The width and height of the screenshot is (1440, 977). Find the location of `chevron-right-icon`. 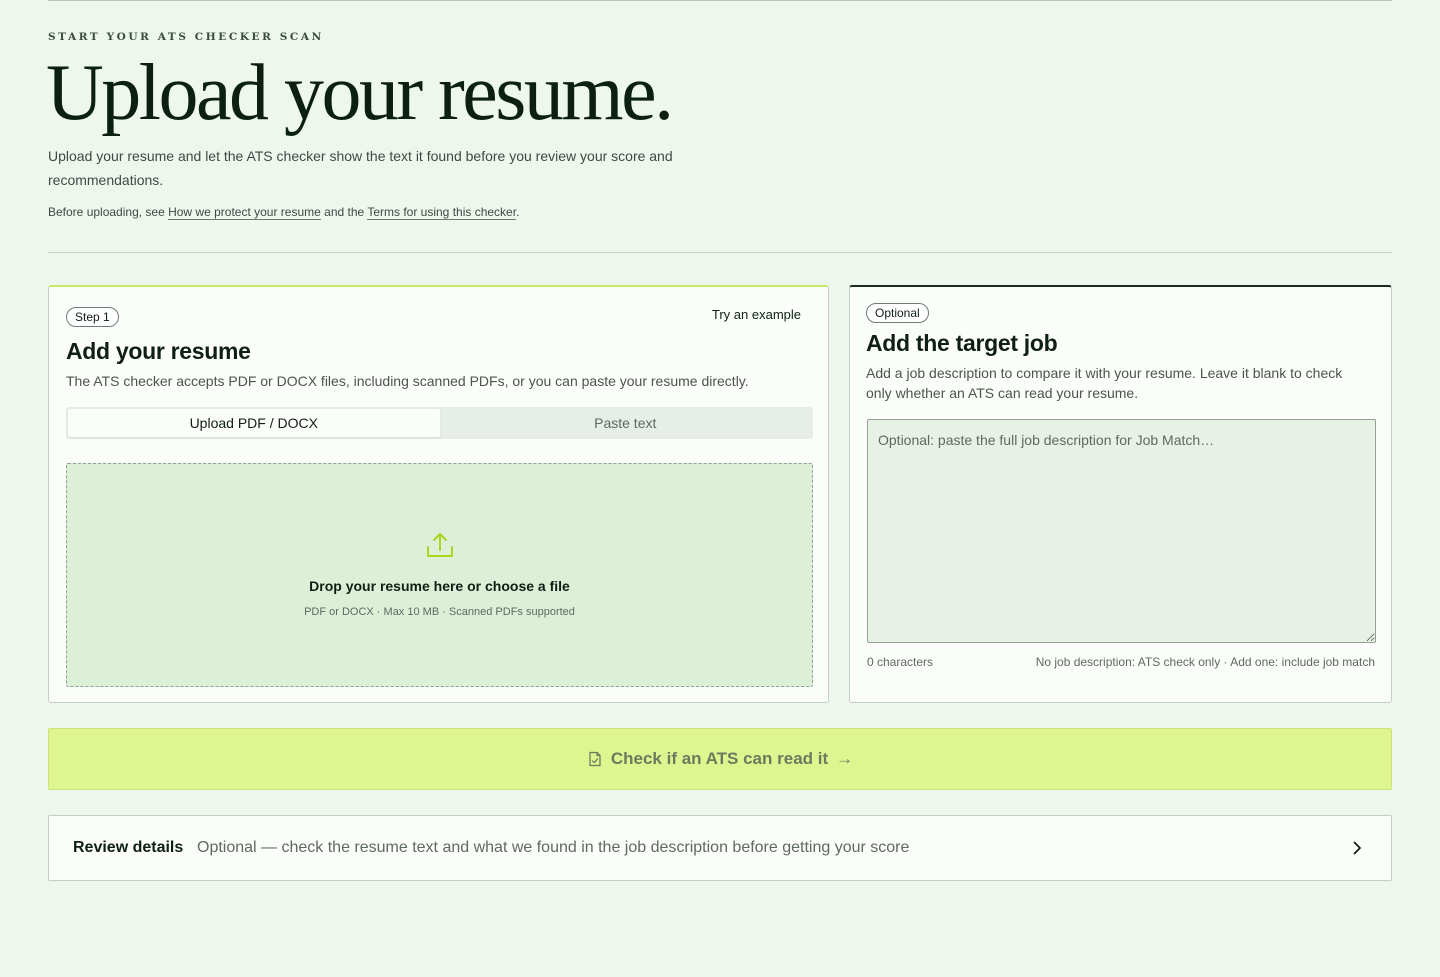

chevron-right-icon is located at coordinates (1357, 848).